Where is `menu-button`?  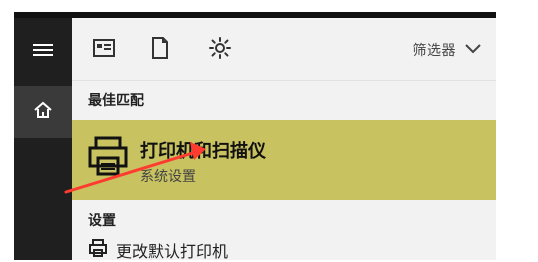 menu-button is located at coordinates (43, 52).